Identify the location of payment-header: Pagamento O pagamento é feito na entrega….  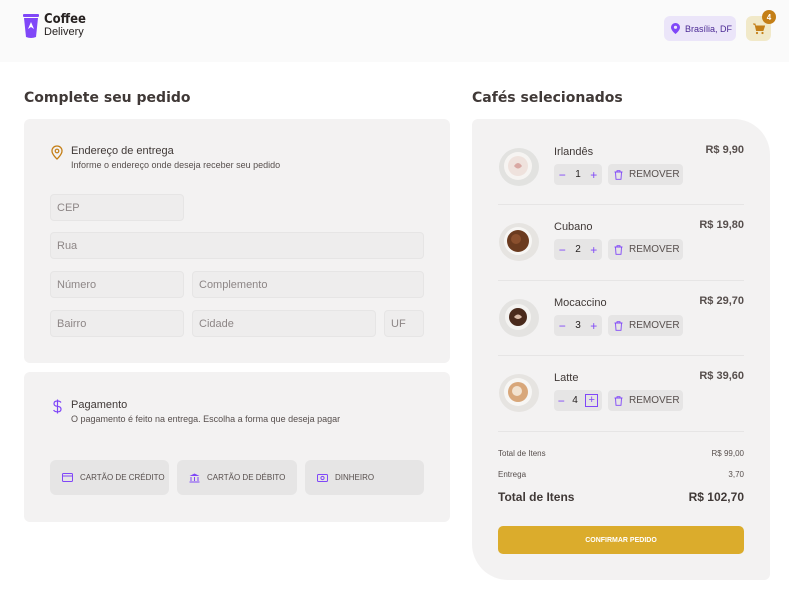
(196, 411).